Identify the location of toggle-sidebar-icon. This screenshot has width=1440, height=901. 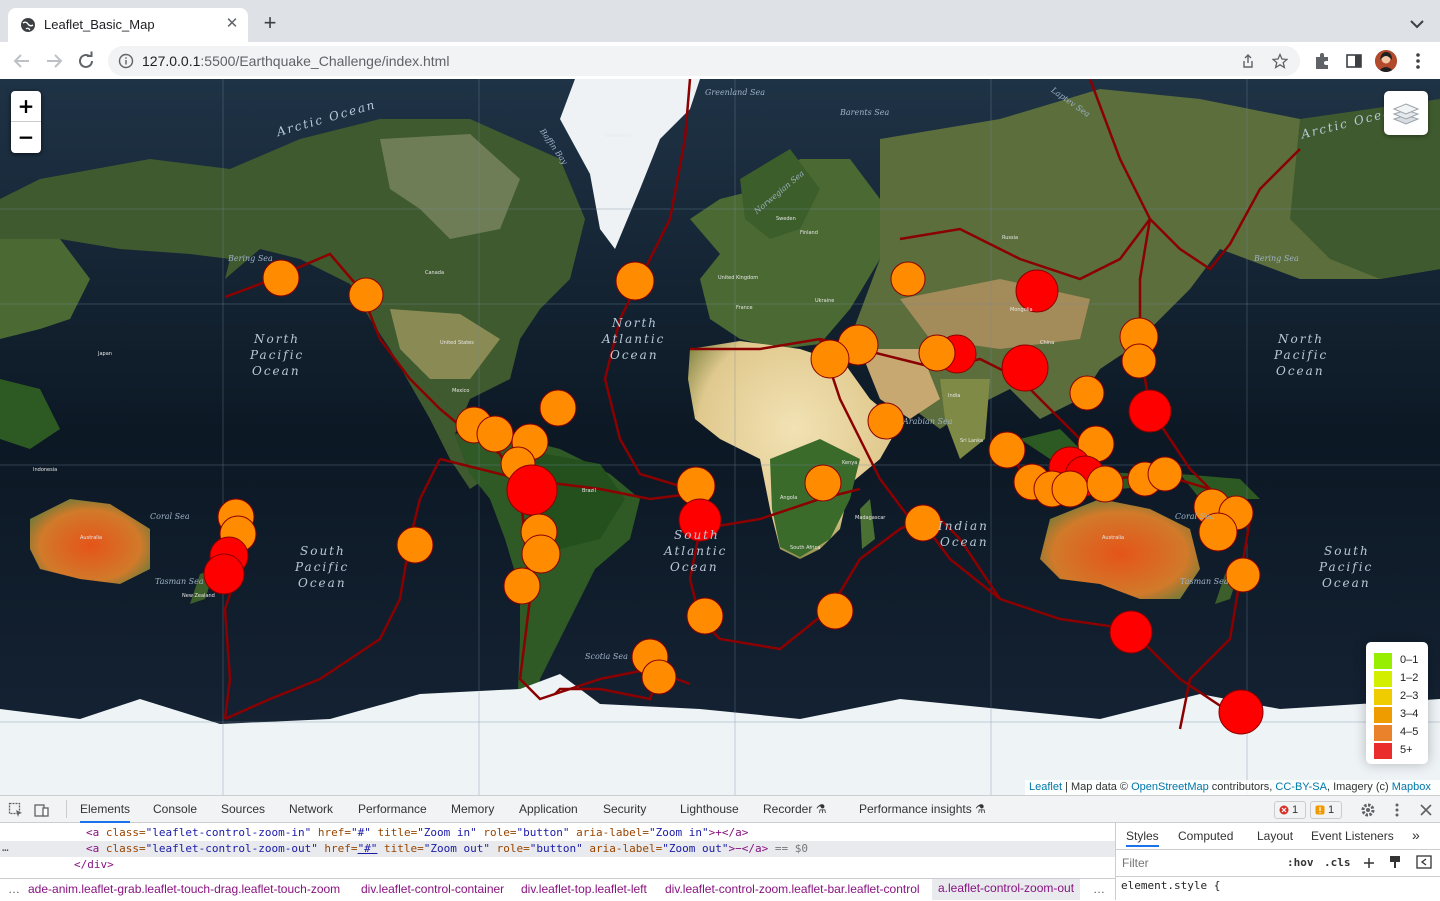
(1424, 862).